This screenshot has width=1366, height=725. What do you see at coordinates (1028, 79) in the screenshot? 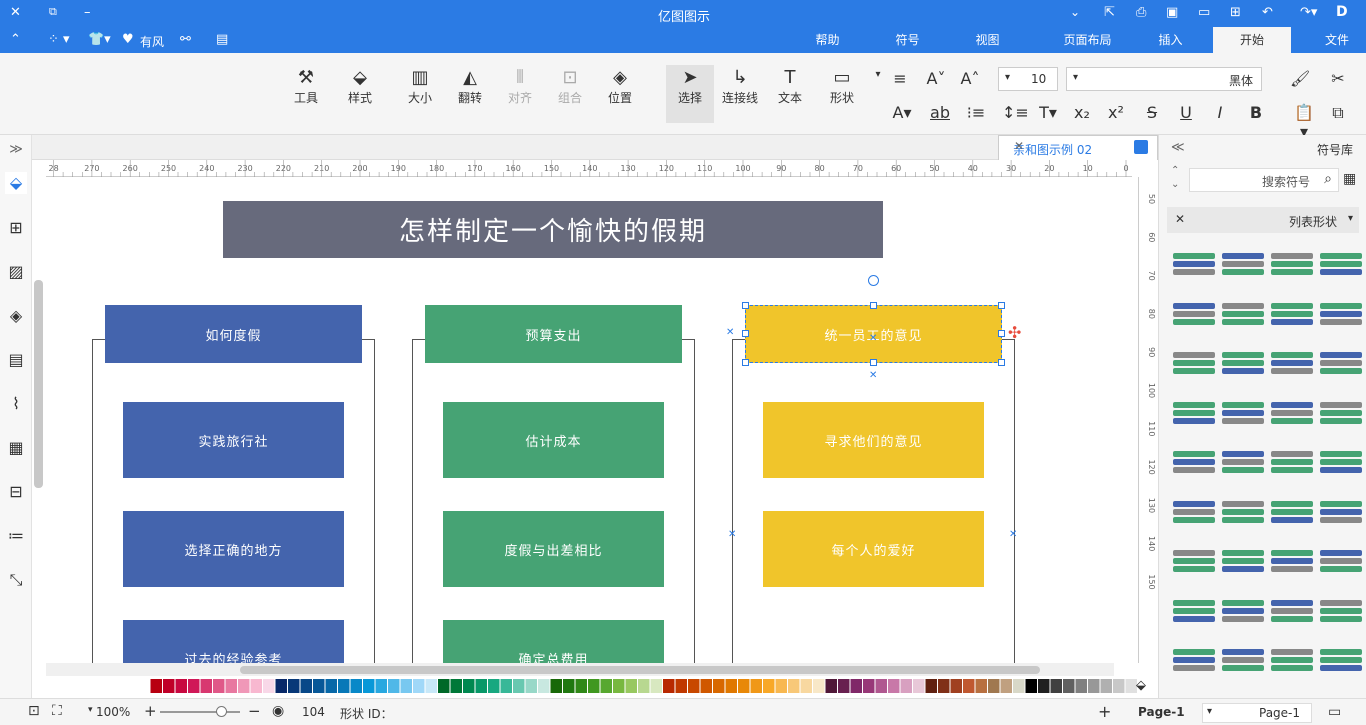
I see `font-size-select: 10 ▾` at bounding box center [1028, 79].